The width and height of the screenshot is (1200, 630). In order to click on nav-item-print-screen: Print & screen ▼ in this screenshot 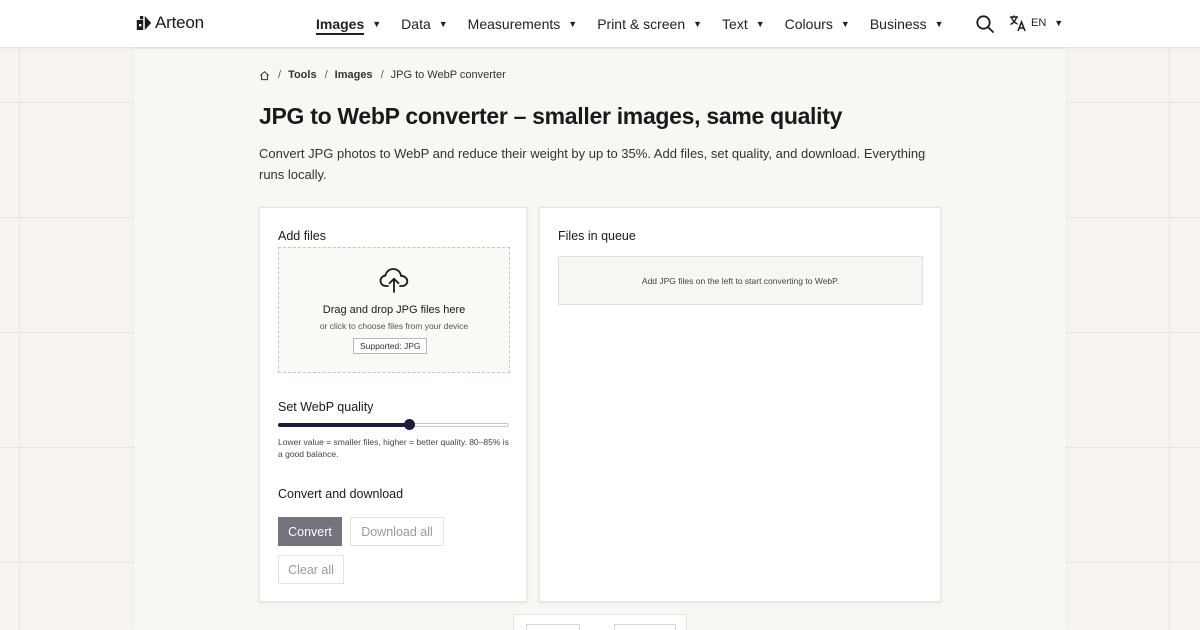, I will do `click(649, 24)`.